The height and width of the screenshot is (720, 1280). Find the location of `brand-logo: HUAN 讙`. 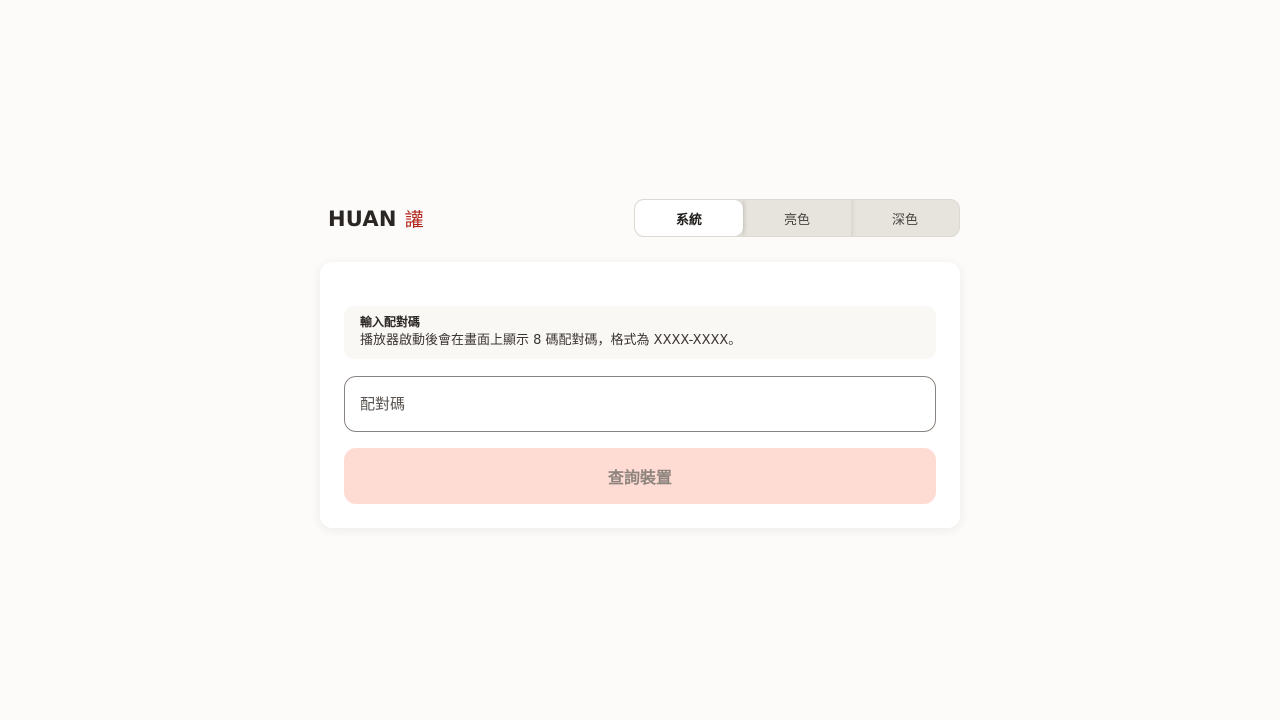

brand-logo: HUAN 讙 is located at coordinates (372, 218).